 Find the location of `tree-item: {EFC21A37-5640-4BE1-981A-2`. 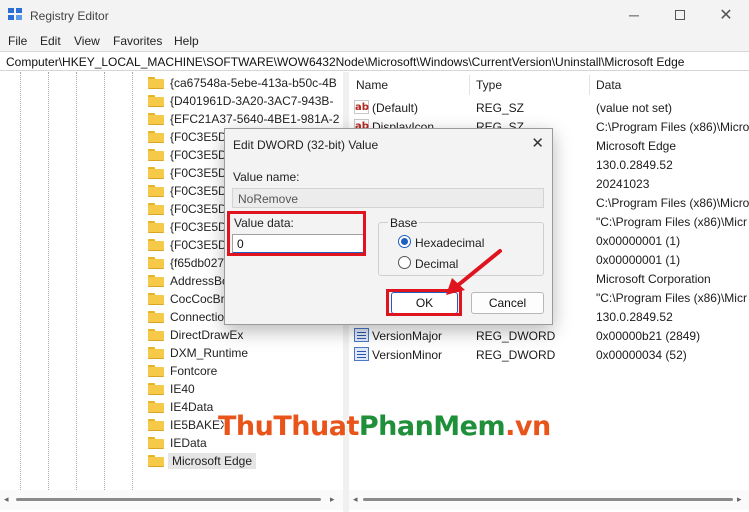

tree-item: {EFC21A37-5640-4BE1-981A-2 is located at coordinates (243, 119).